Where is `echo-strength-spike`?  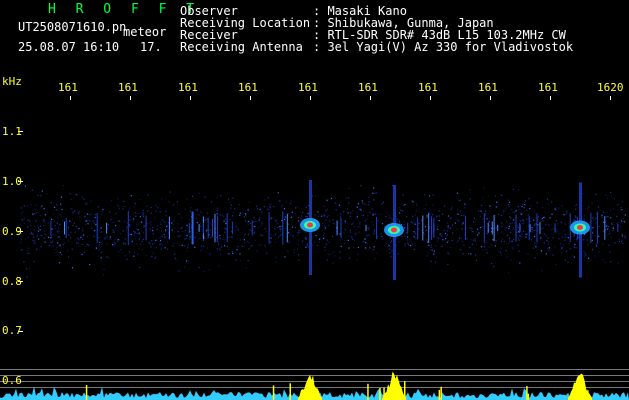
echo-strength-spike is located at coordinates (405, 390).